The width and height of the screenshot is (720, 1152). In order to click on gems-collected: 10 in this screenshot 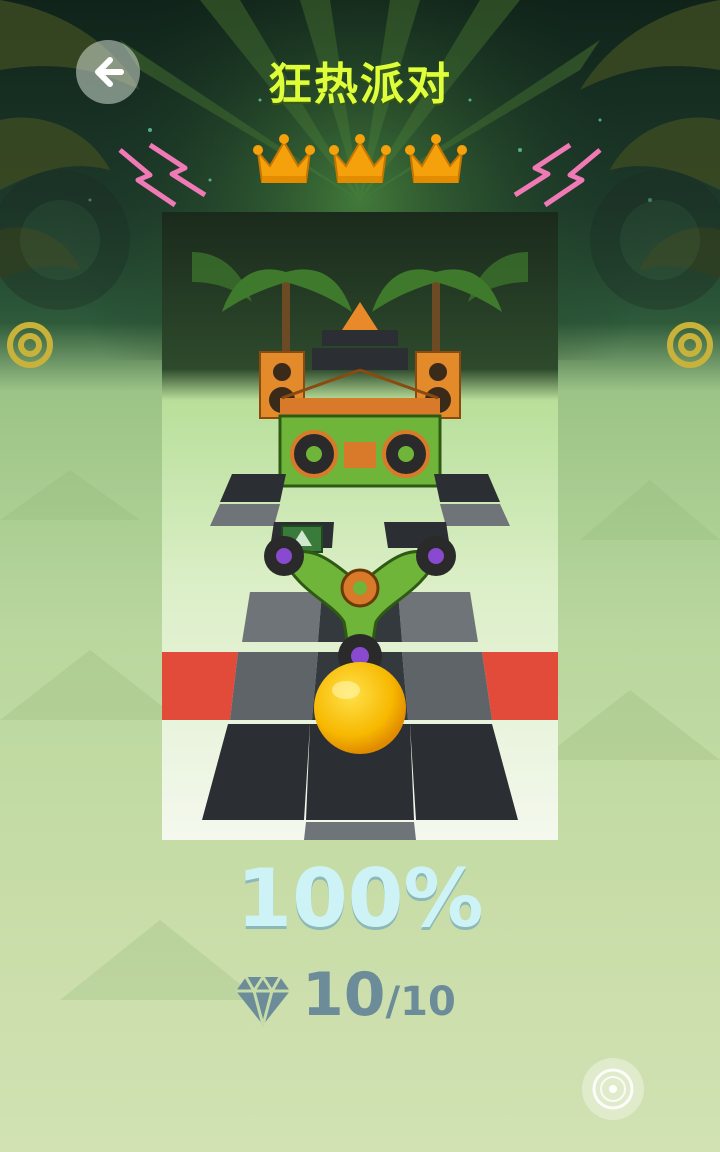, I will do `click(344, 995)`.